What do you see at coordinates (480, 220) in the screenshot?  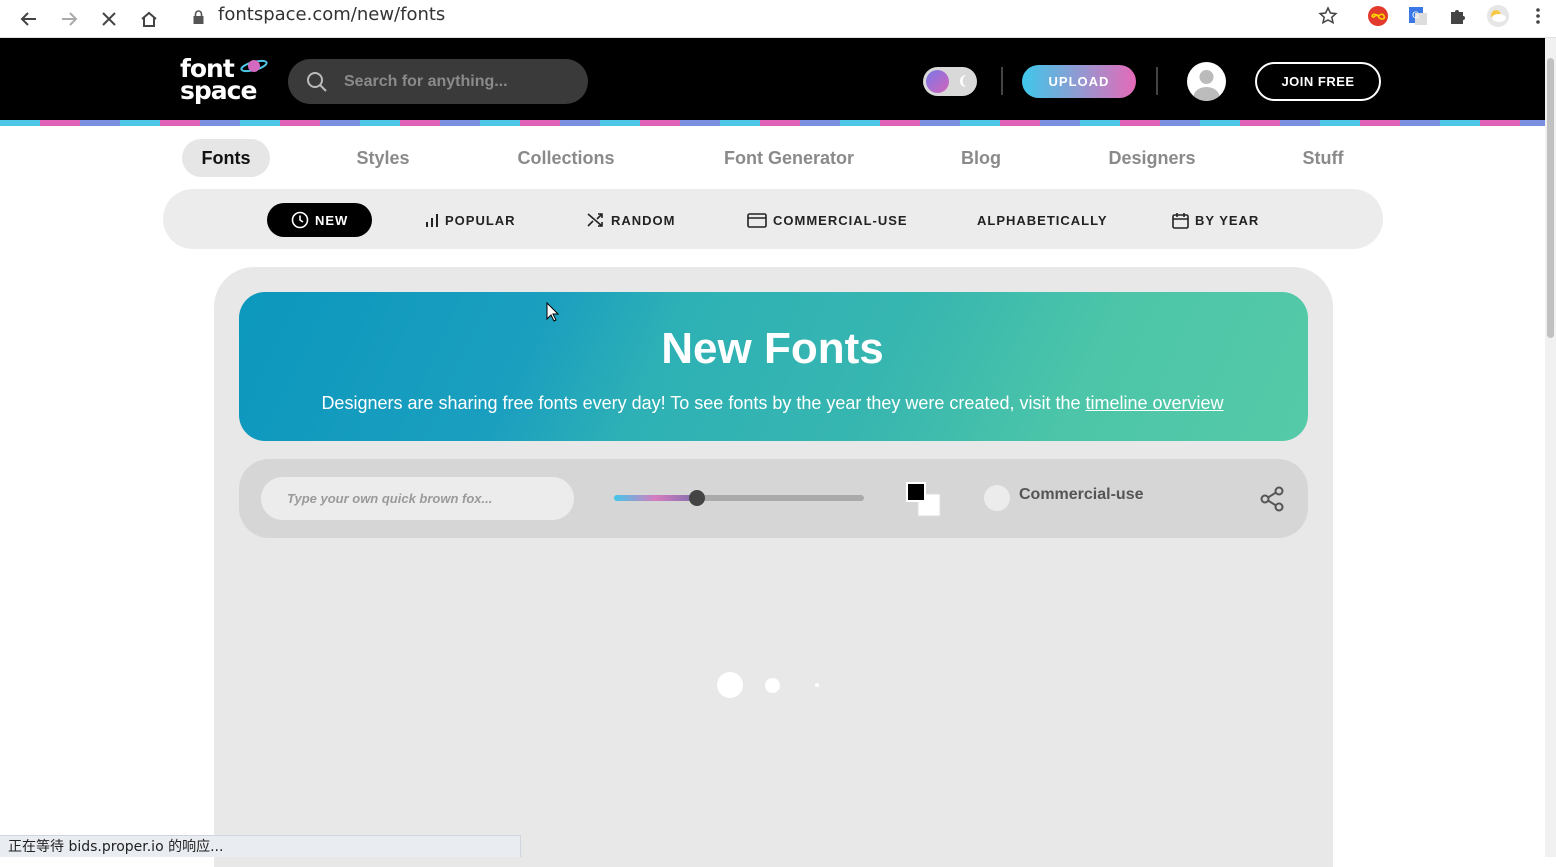 I see `sort-popular-label: POPULAR` at bounding box center [480, 220].